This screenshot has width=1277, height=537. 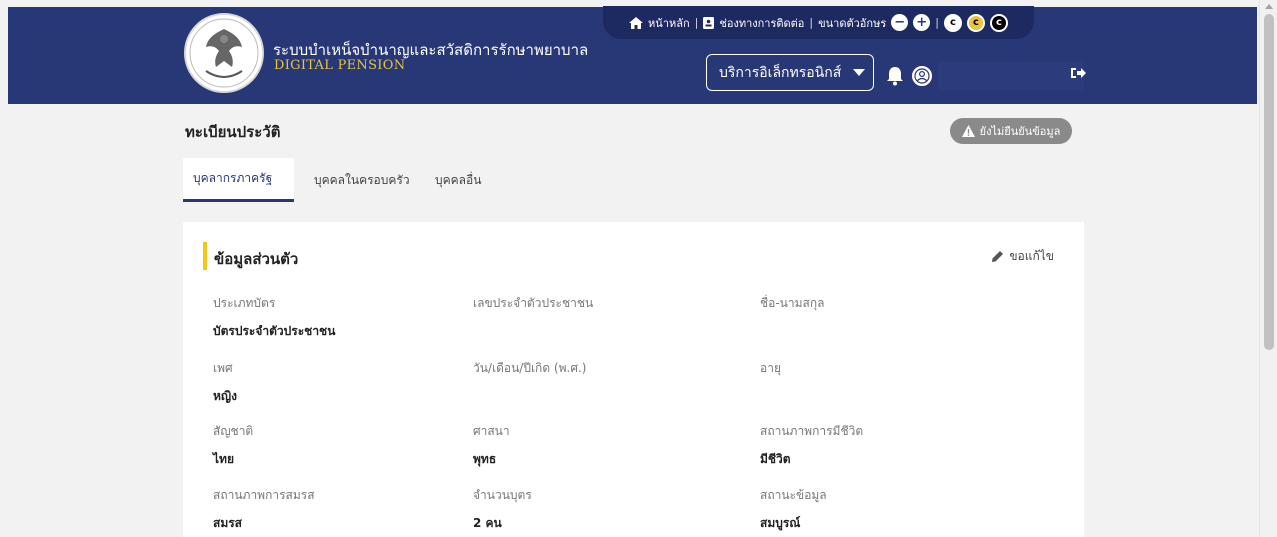 I want to click on home-link: หน้าหลัก, so click(x=669, y=23).